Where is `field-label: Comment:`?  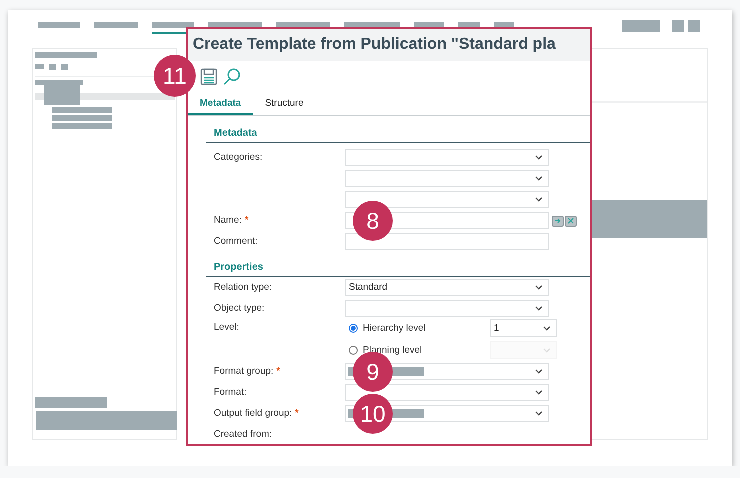
field-label: Comment: is located at coordinates (236, 241).